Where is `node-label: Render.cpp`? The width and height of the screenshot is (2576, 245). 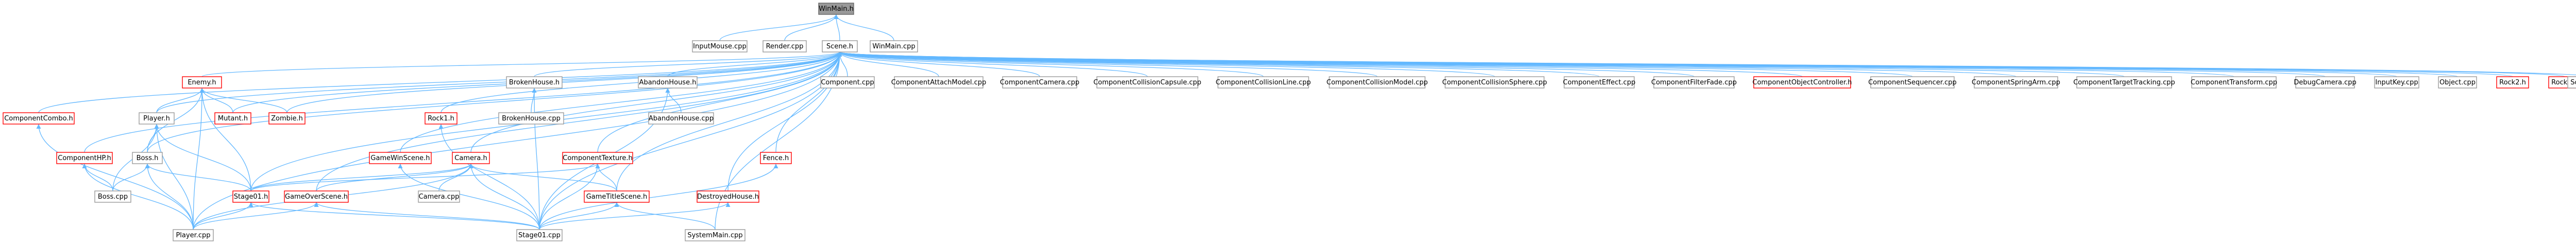
node-label: Render.cpp is located at coordinates (785, 46).